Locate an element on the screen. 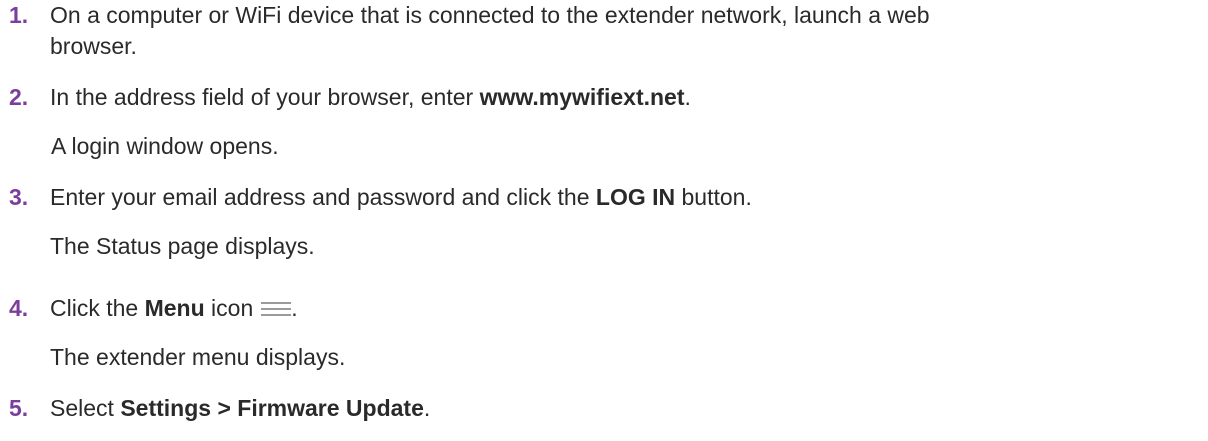  result-text: The Status page displays. is located at coordinates (182, 246).